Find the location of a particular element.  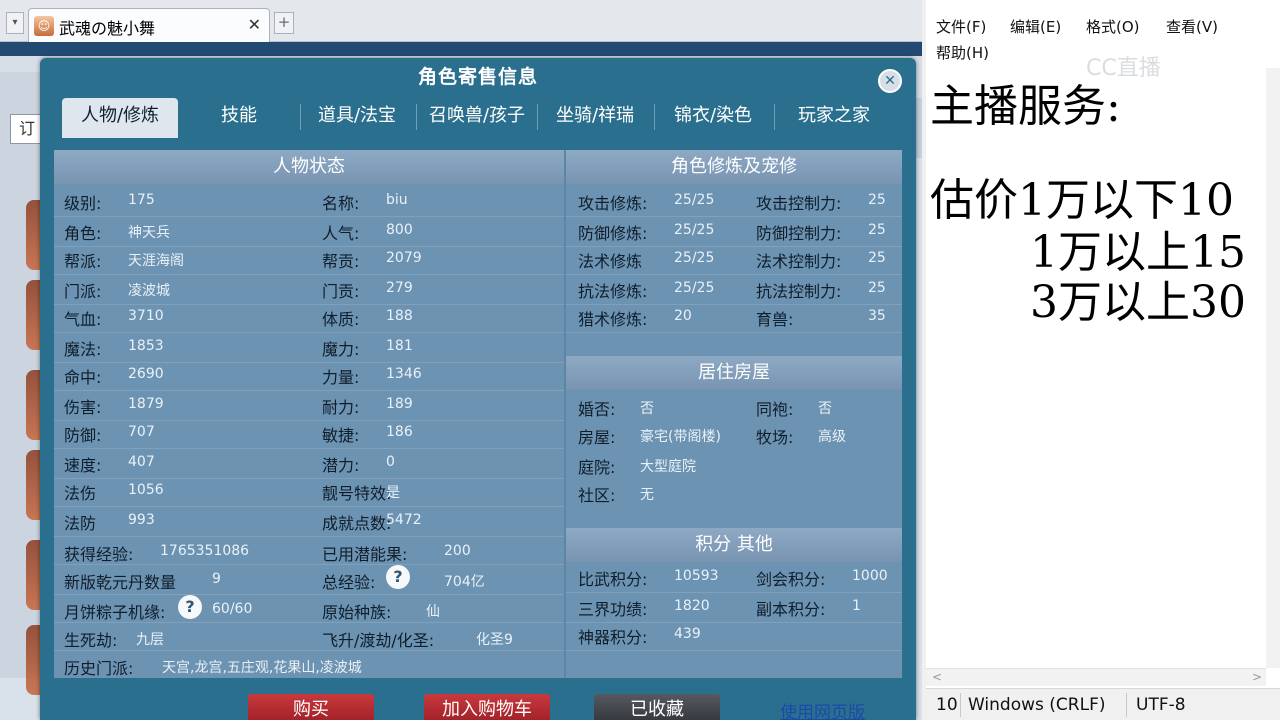

control-label: 防御控制力: is located at coordinates (799, 233).